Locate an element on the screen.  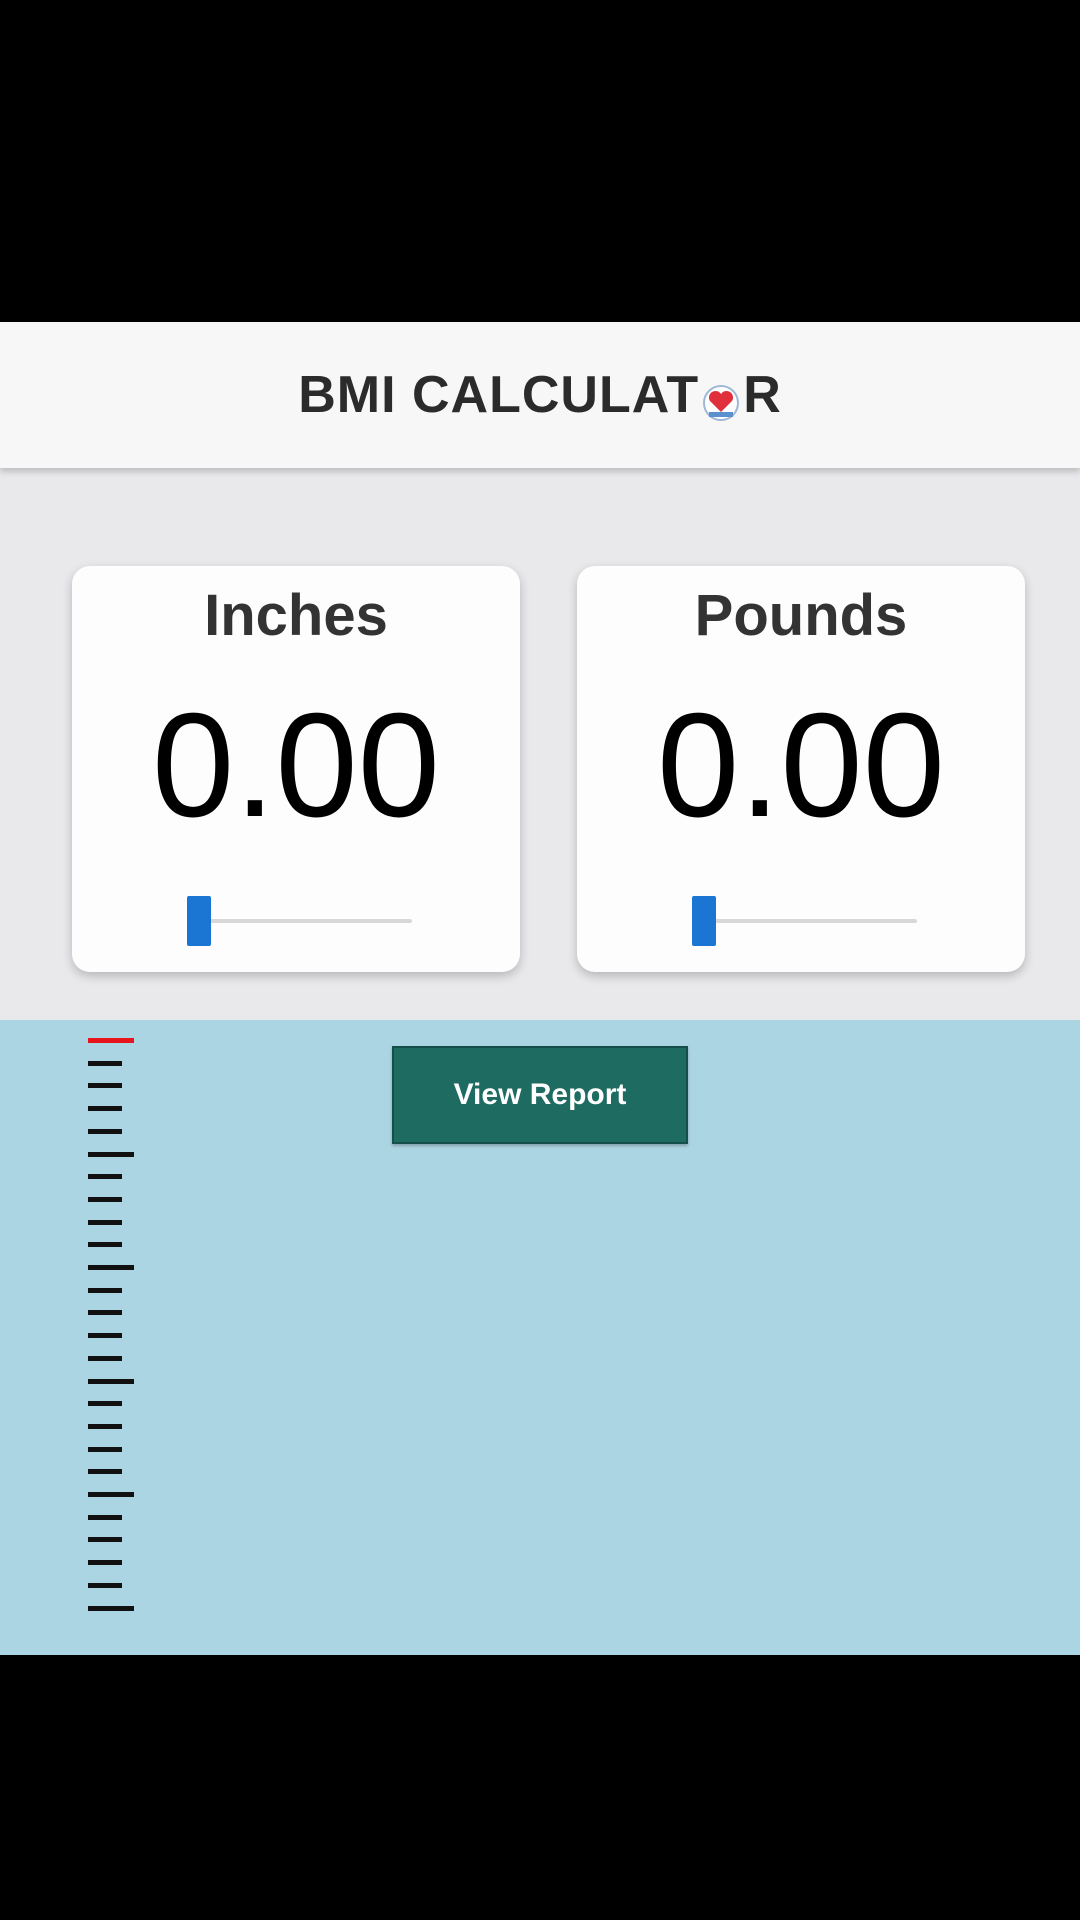
weight-slider is located at coordinates (804, 921).